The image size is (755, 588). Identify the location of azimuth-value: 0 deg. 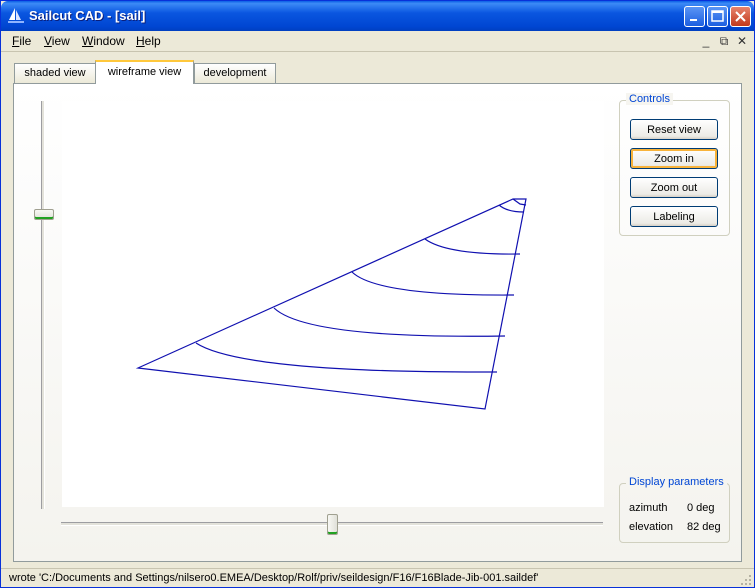
(701, 508).